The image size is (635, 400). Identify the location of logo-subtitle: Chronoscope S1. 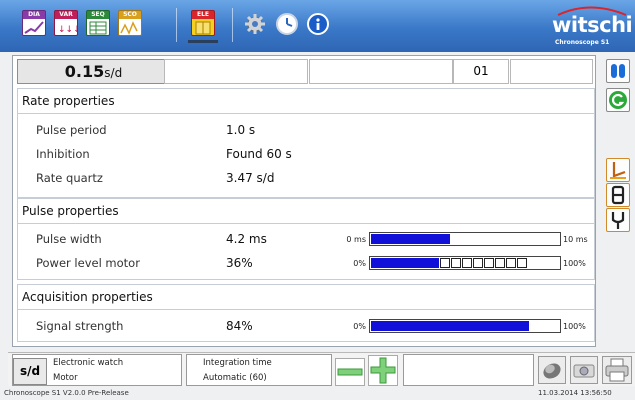
(582, 42).